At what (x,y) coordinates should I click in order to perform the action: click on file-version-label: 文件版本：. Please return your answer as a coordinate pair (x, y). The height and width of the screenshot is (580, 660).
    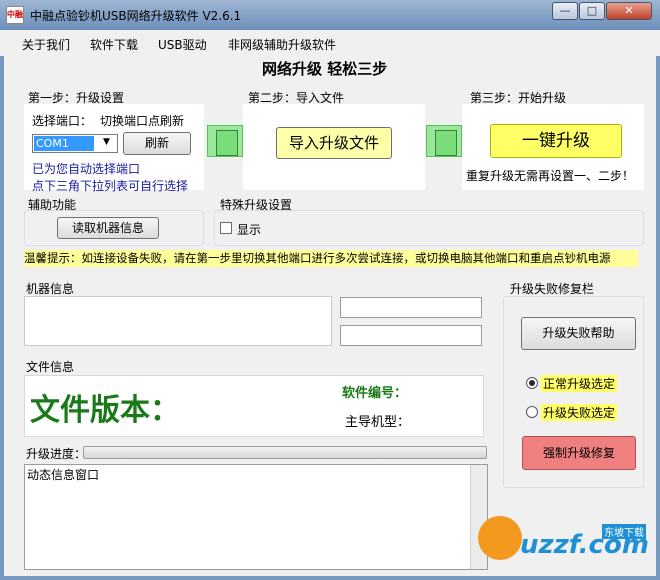
    Looking at the image, I should click on (105, 410).